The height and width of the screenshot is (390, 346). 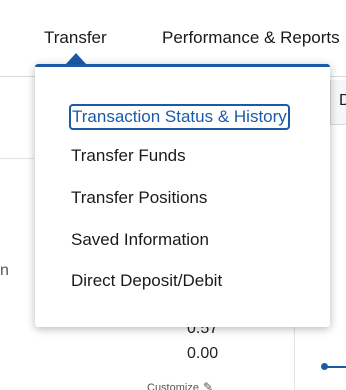 What do you see at coordinates (251, 38) in the screenshot?
I see `tab-performance-reports: Performance & Reports` at bounding box center [251, 38].